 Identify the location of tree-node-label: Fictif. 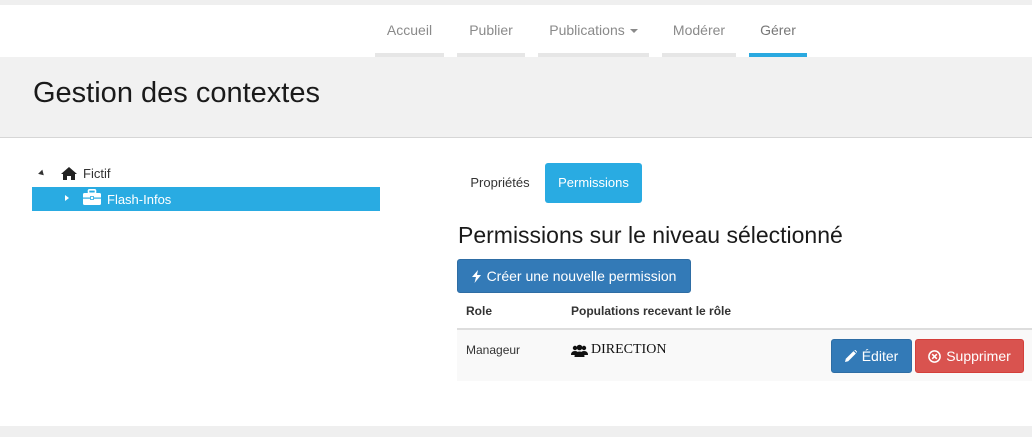
(97, 173).